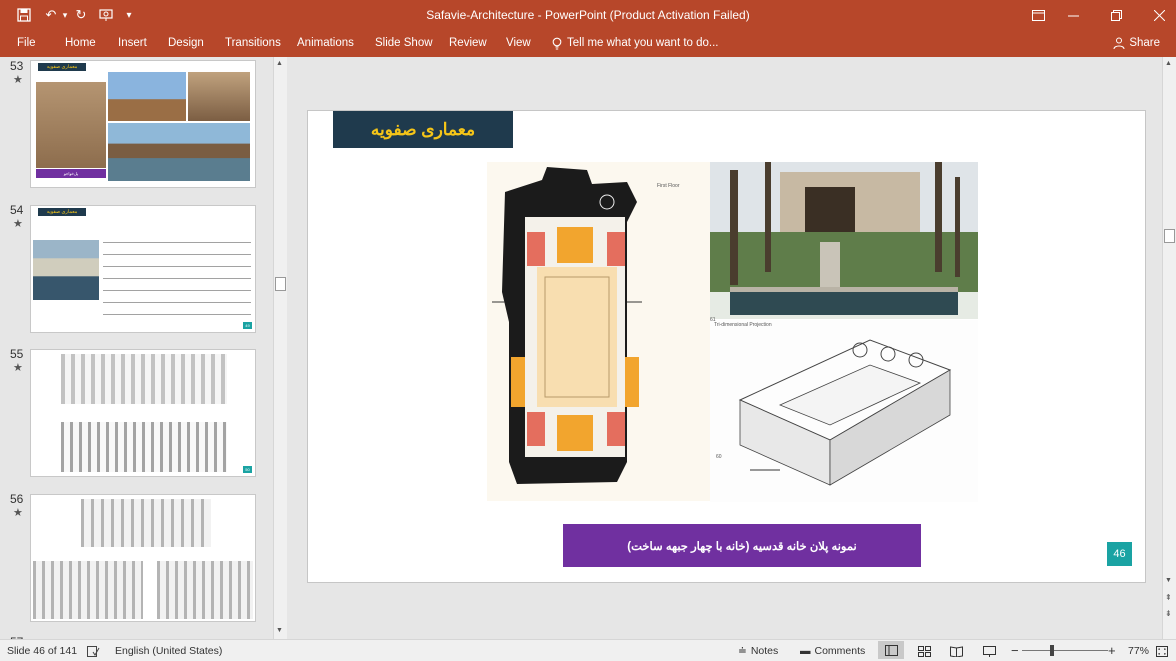 The image size is (1176, 661). What do you see at coordinates (743, 325) in the screenshot?
I see `projection-caption: Tri-dimensional Projection` at bounding box center [743, 325].